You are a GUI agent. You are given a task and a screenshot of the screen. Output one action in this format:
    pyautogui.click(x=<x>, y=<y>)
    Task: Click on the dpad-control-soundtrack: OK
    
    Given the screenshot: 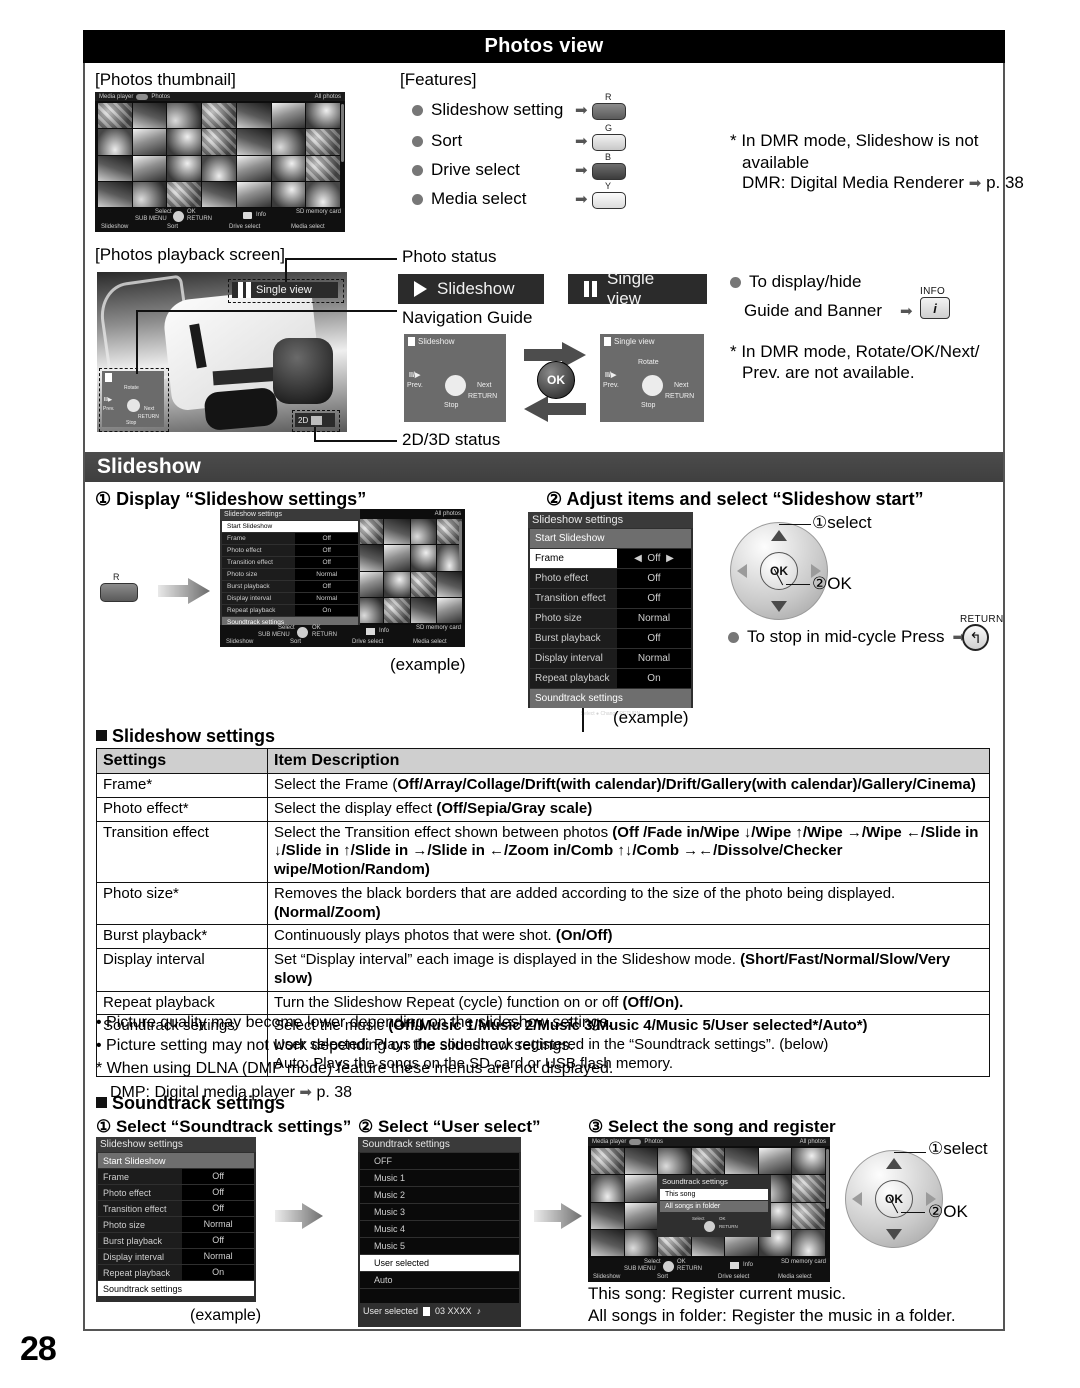 What is the action you would take?
    pyautogui.click(x=894, y=1199)
    